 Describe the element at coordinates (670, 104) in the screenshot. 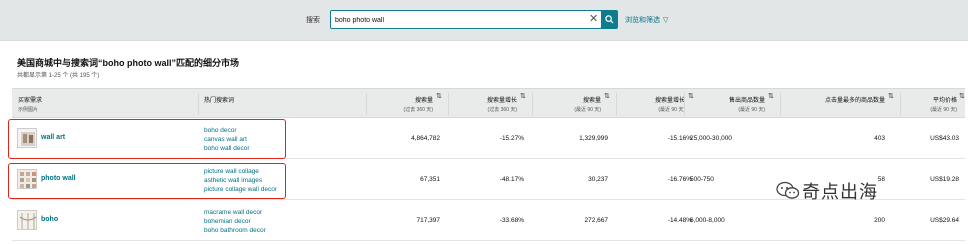

I see `col-header-growth-90: 搜索量增长 (最近 90 天)` at that location.